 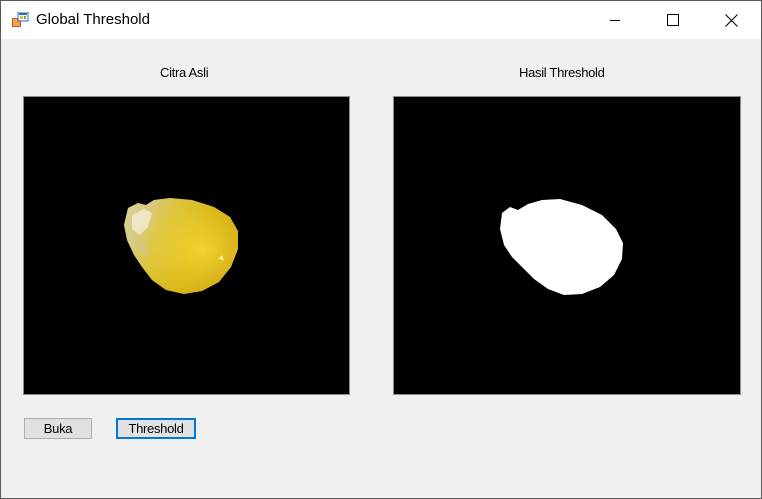 What do you see at coordinates (156, 428) in the screenshot?
I see `threshold-button: Threshold` at bounding box center [156, 428].